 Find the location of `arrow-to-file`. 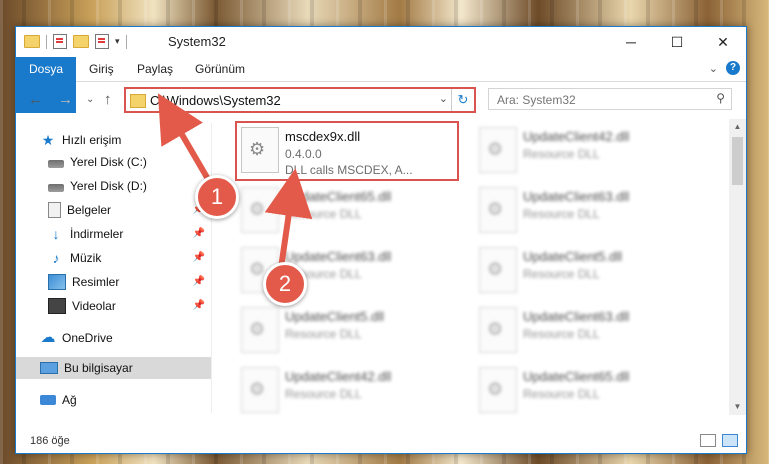

arrow-to-file is located at coordinates (288, 218).